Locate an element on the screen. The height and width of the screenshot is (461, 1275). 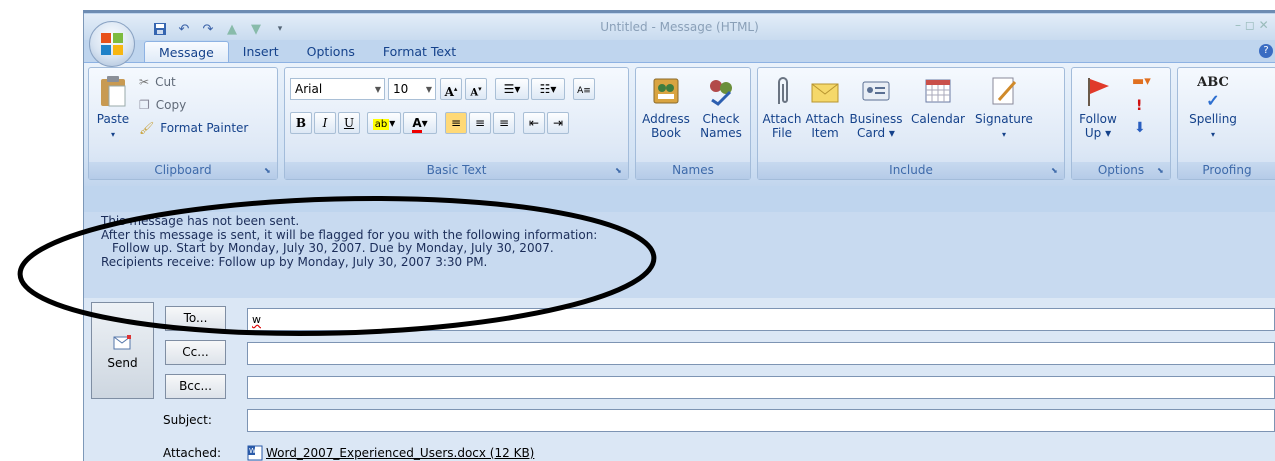
attach-item-label-2: Item is located at coordinates (825, 133).